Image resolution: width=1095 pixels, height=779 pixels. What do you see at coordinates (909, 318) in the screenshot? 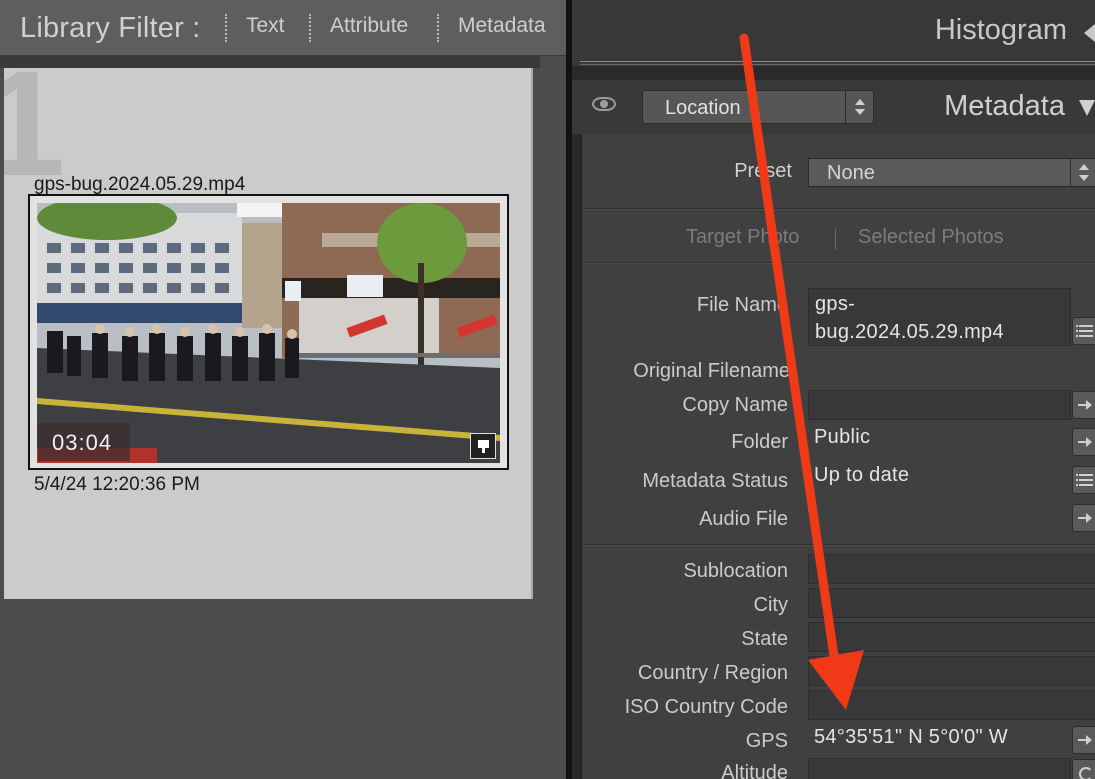
I see `file-name-value: gps- bug.2024.05.29.mp4` at bounding box center [909, 318].